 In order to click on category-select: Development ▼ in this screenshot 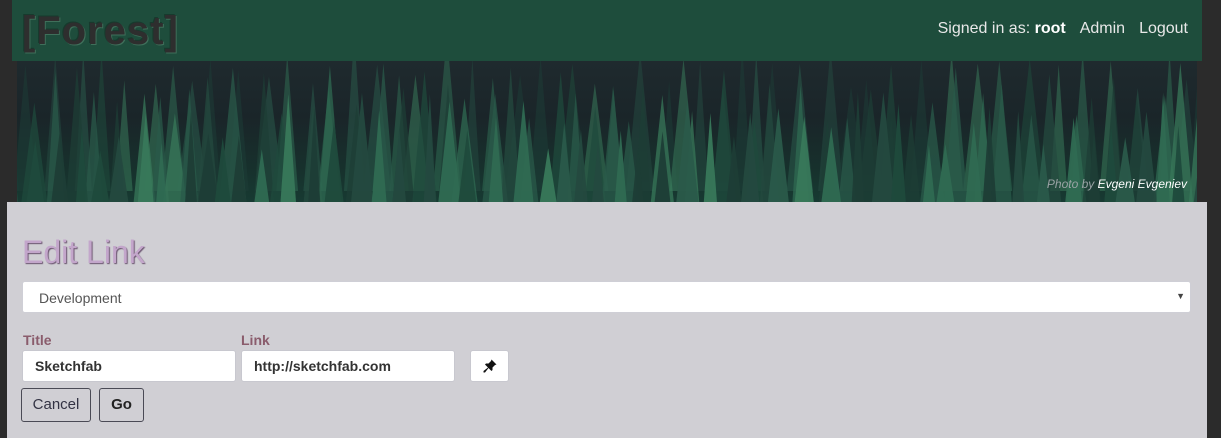, I will do `click(606, 297)`.